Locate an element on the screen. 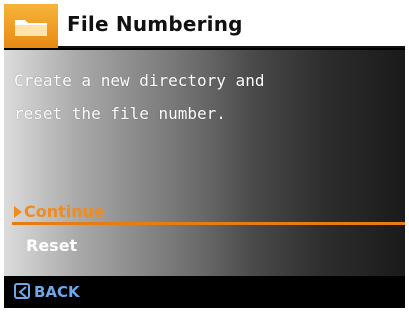 This screenshot has height=312, width=409. description-line-1: Create a new directory and is located at coordinates (139, 80).